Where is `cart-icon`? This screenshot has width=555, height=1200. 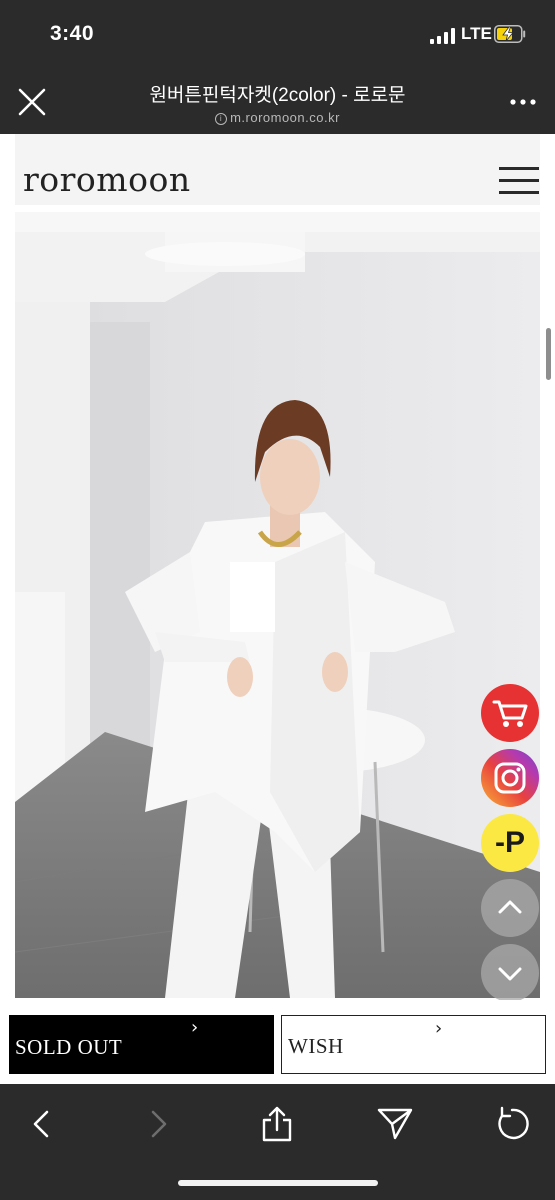
cart-icon is located at coordinates (510, 713).